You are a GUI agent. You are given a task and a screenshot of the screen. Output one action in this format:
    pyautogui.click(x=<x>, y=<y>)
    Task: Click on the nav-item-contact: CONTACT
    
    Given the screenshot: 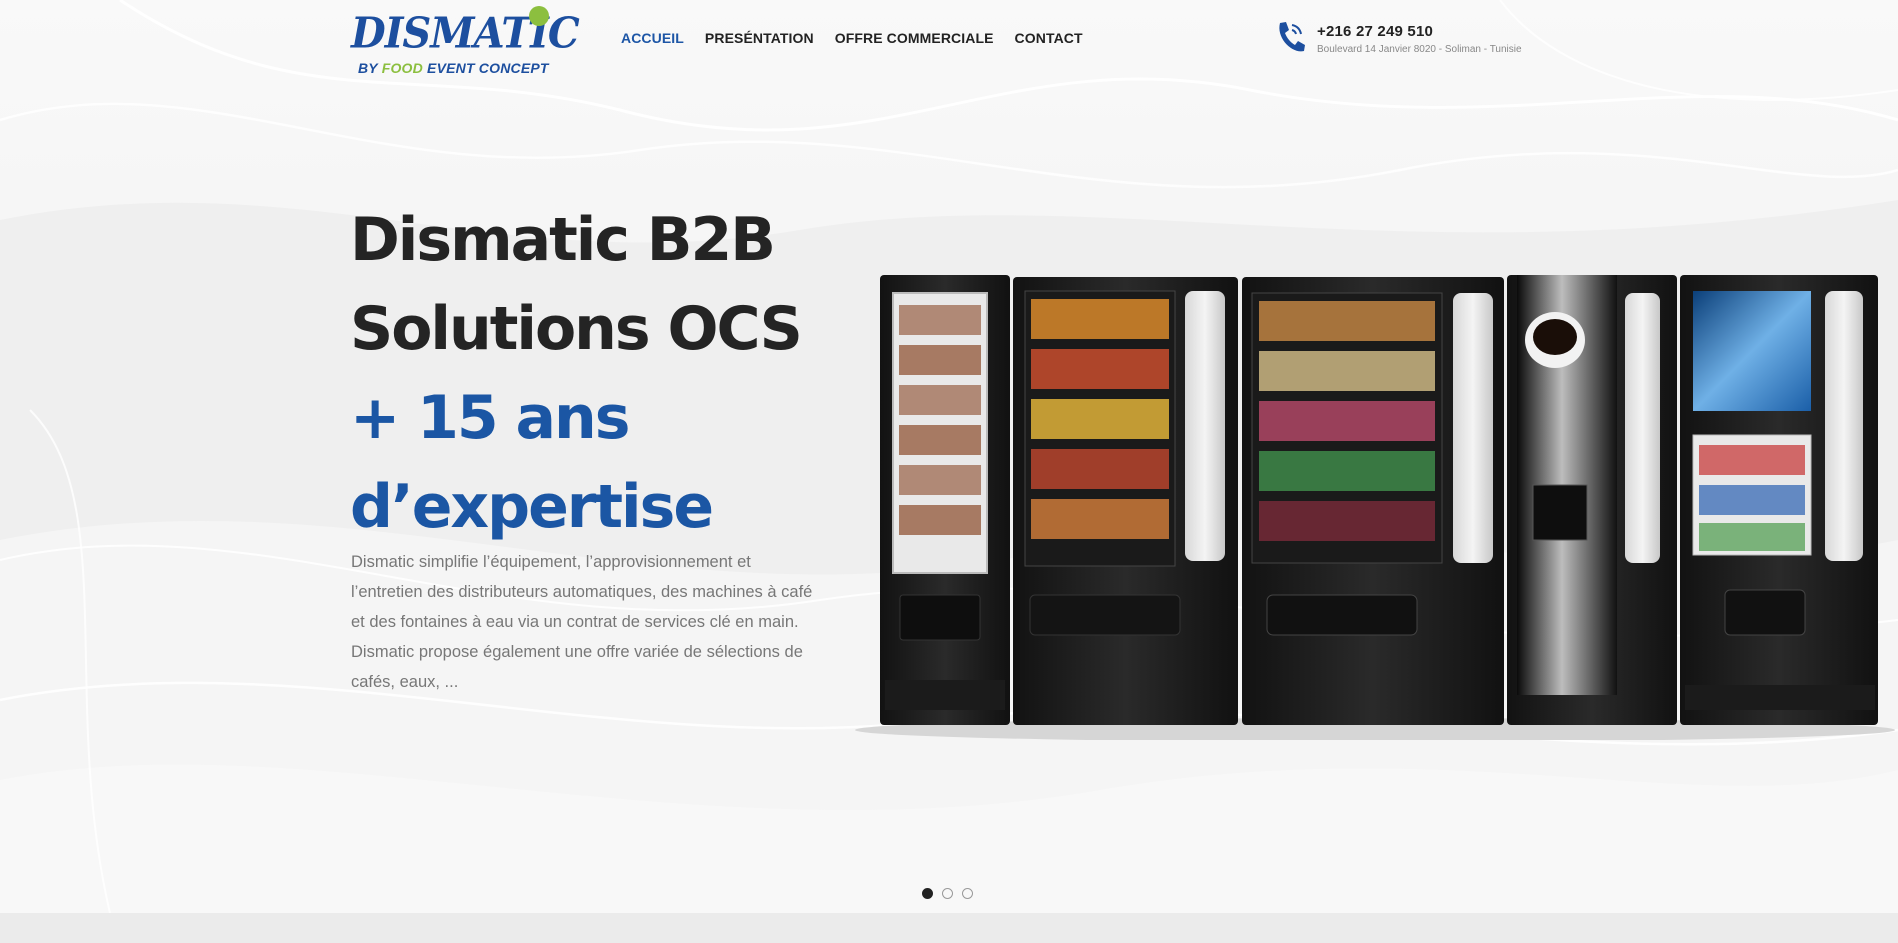 What is the action you would take?
    pyautogui.click(x=1049, y=38)
    